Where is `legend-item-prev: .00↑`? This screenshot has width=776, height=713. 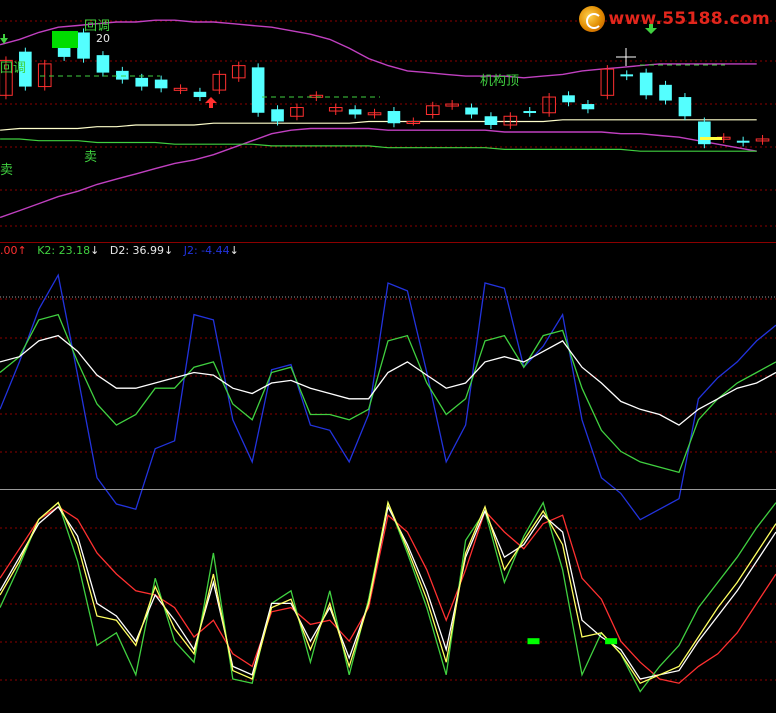 legend-item-prev: .00↑ is located at coordinates (13, 250).